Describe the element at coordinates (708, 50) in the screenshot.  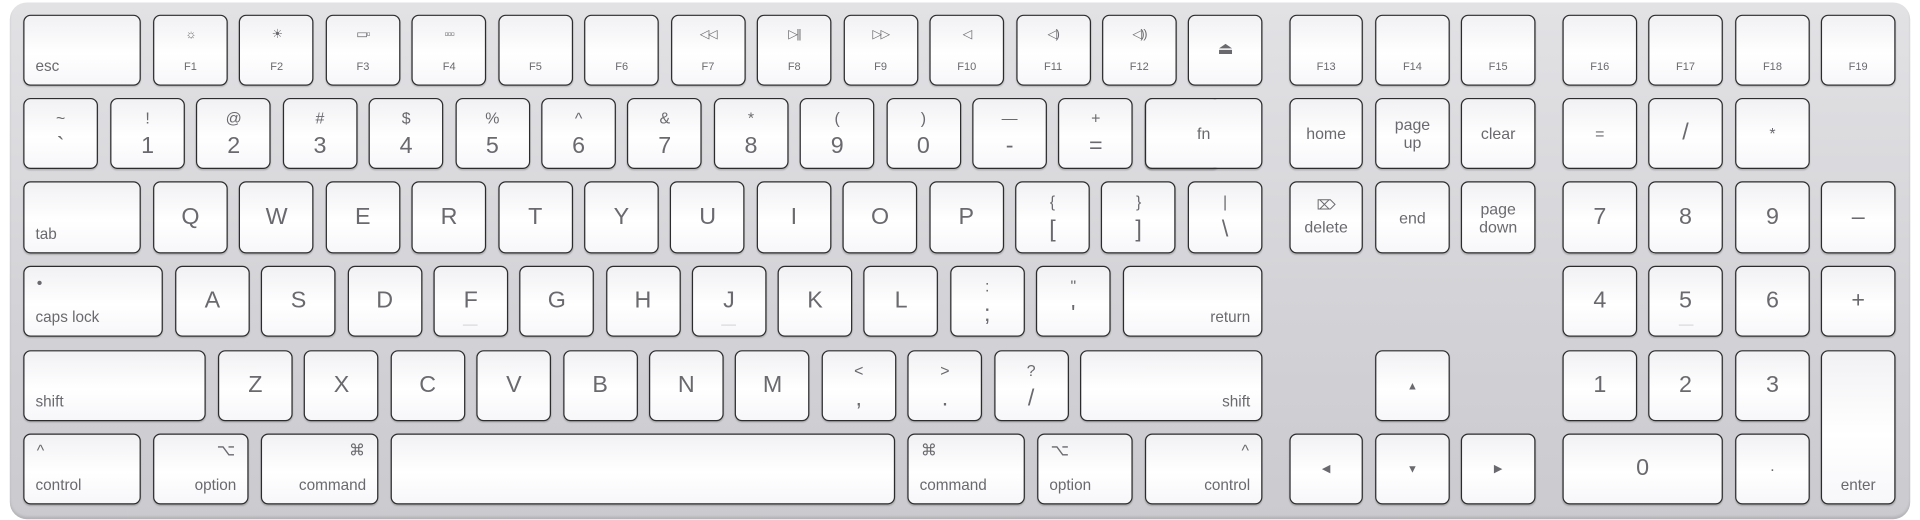
I see `key-f7: ◁◁ F7` at that location.